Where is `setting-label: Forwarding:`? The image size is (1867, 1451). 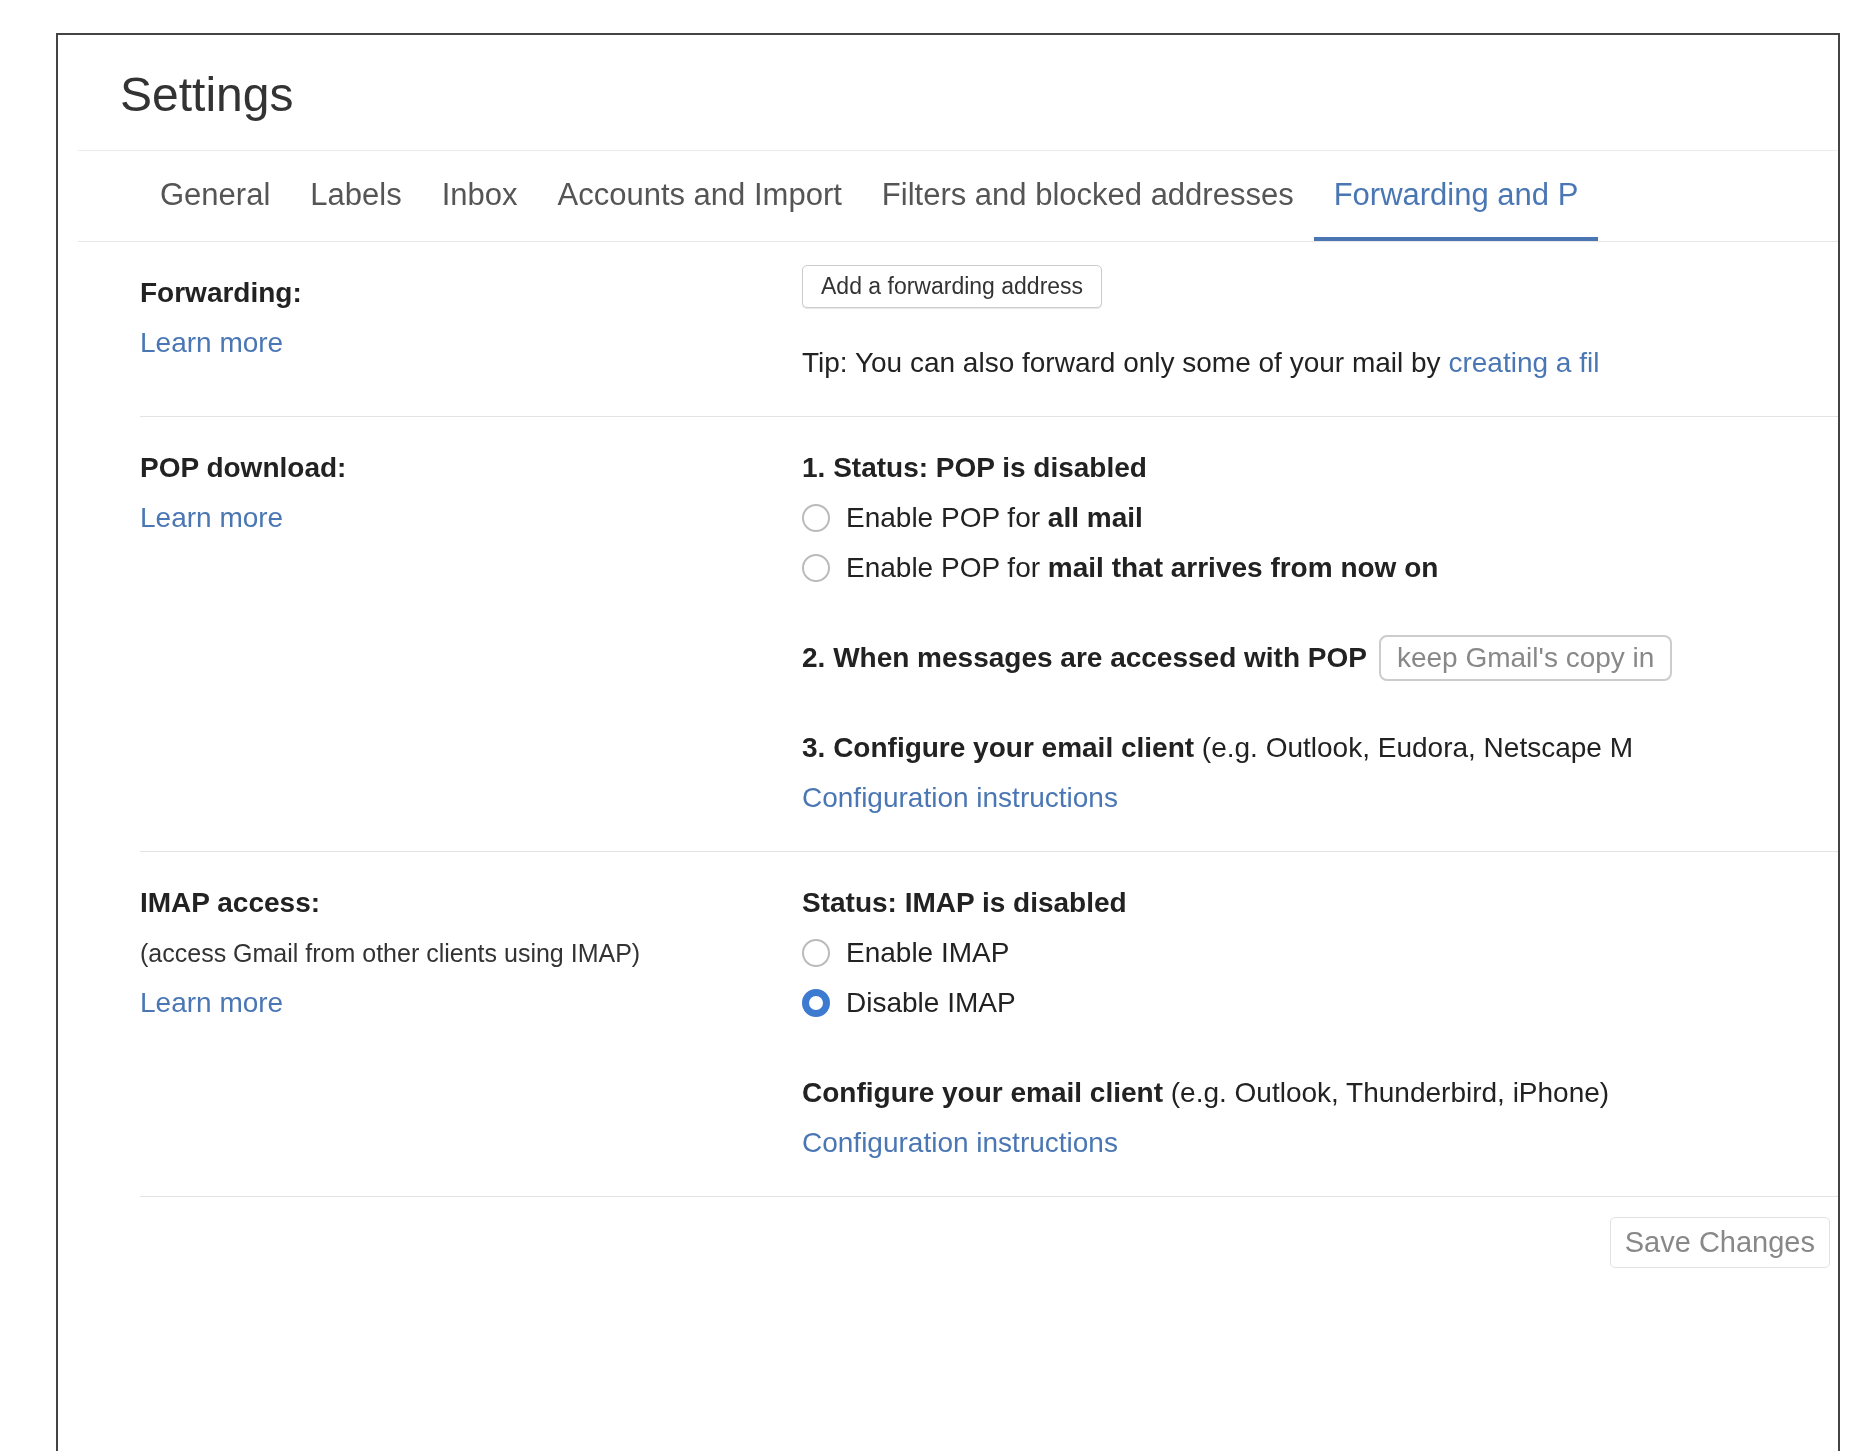 setting-label: Forwarding: is located at coordinates (221, 293).